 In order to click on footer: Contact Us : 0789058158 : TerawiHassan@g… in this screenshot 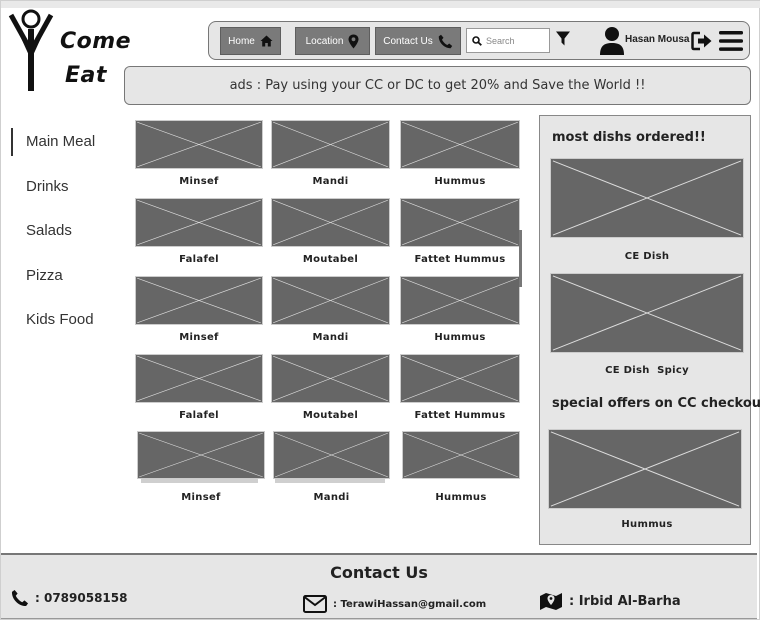, I will do `click(379, 586)`.